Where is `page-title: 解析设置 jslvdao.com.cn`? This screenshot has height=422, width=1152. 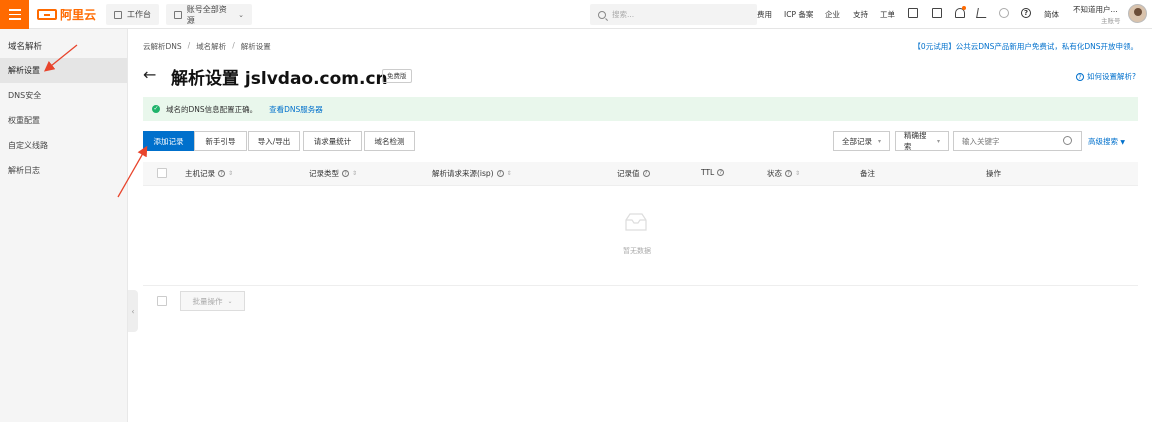
page-title: 解析设置 jslvdao.com.cn is located at coordinates (279, 79).